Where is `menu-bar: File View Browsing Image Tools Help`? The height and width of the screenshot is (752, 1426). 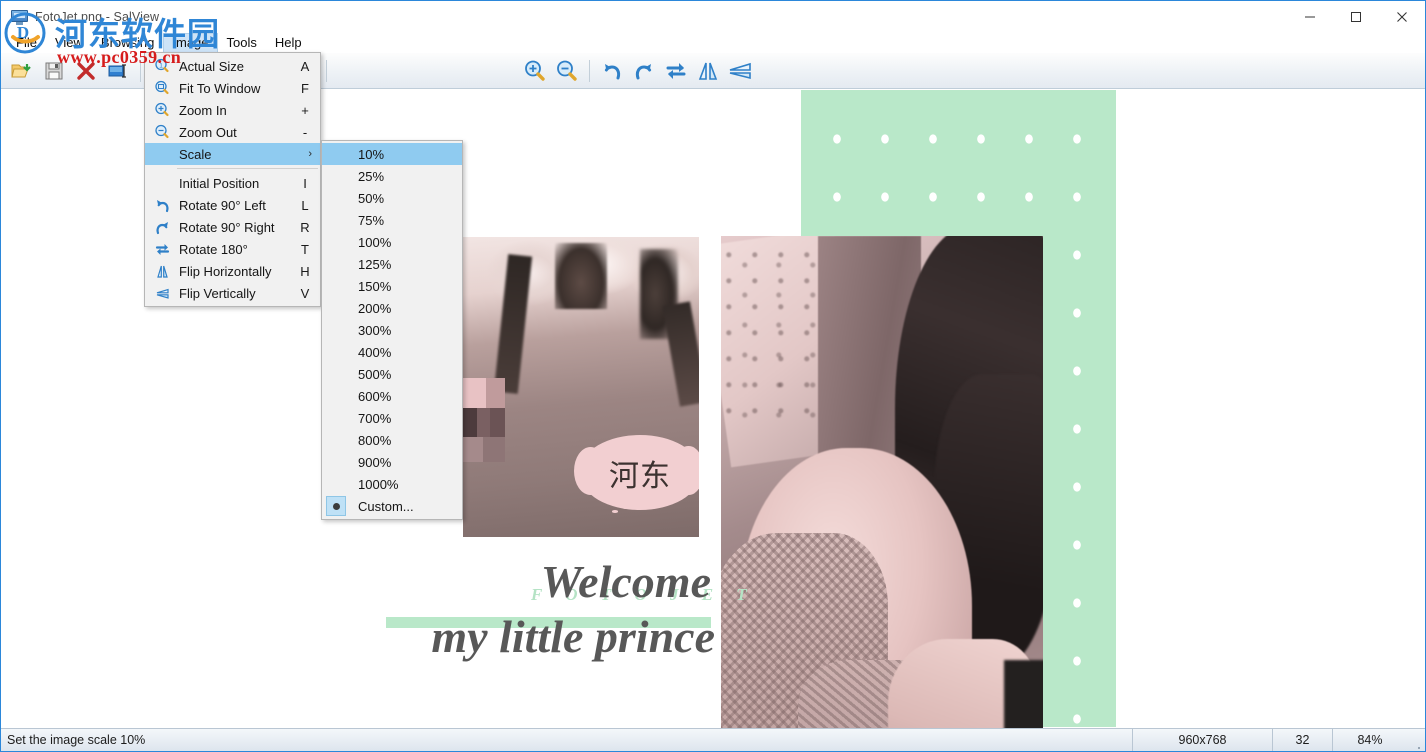
menu-bar: File View Browsing Image Tools Help is located at coordinates (713, 43).